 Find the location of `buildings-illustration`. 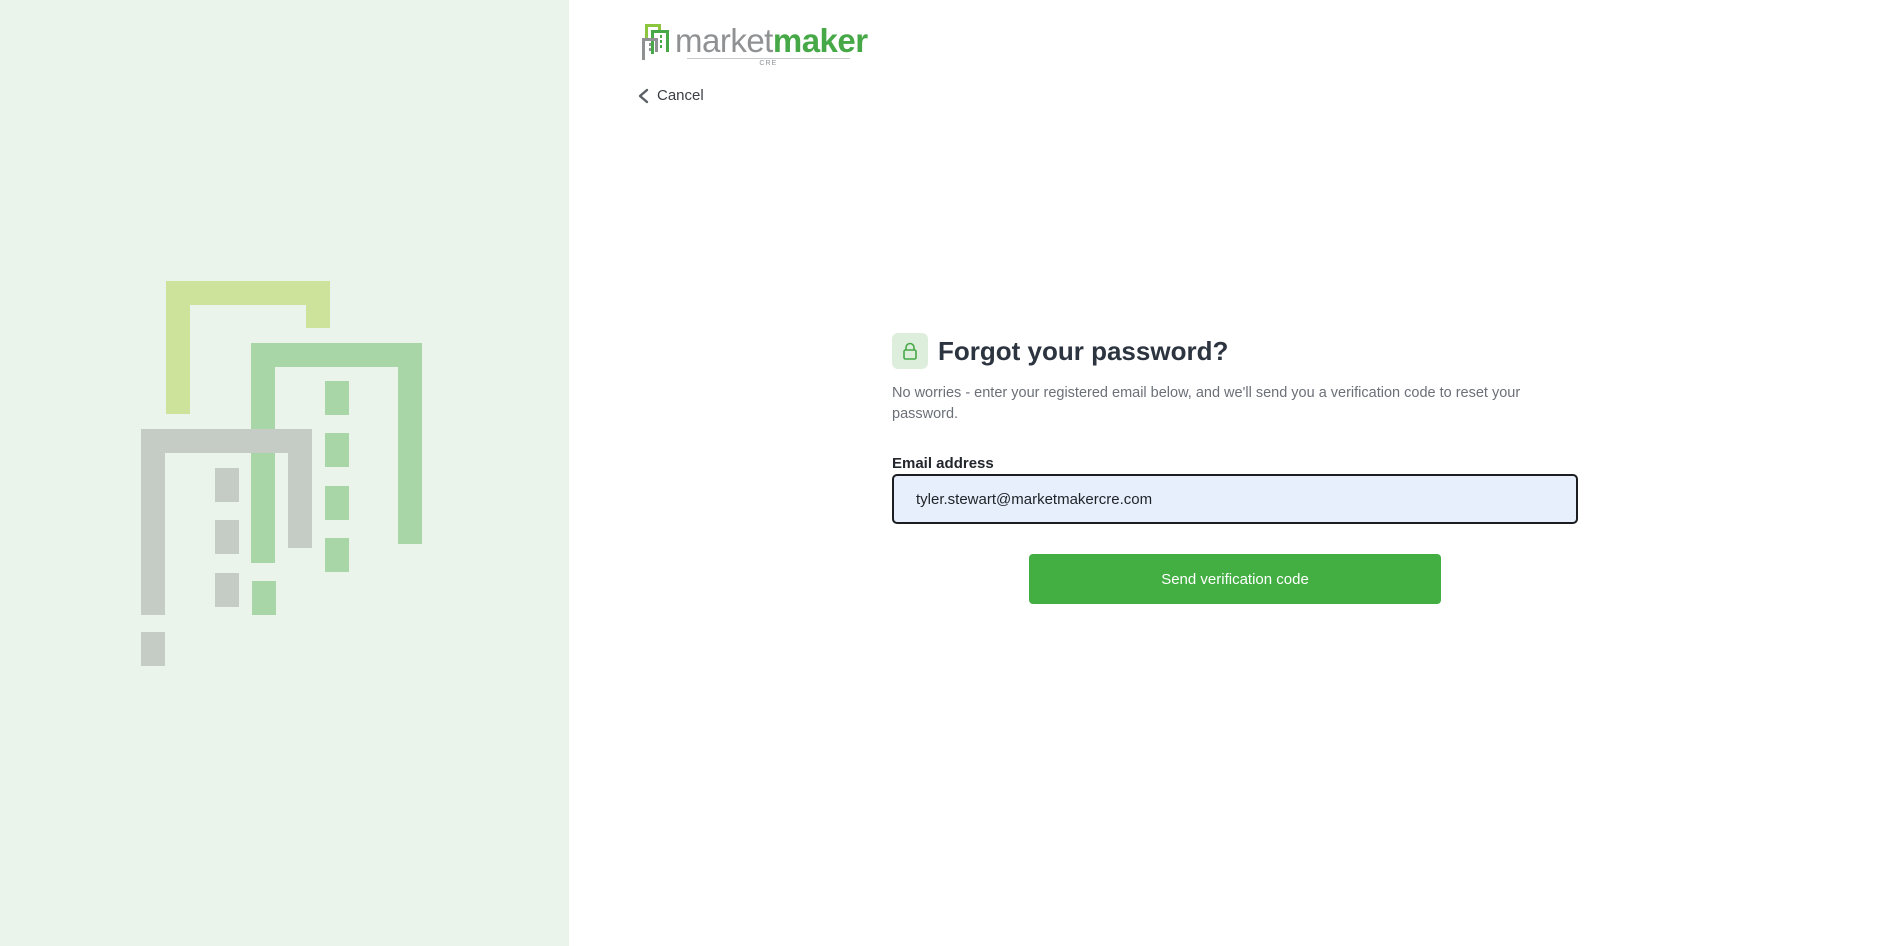

buildings-illustration is located at coordinates (281, 473).